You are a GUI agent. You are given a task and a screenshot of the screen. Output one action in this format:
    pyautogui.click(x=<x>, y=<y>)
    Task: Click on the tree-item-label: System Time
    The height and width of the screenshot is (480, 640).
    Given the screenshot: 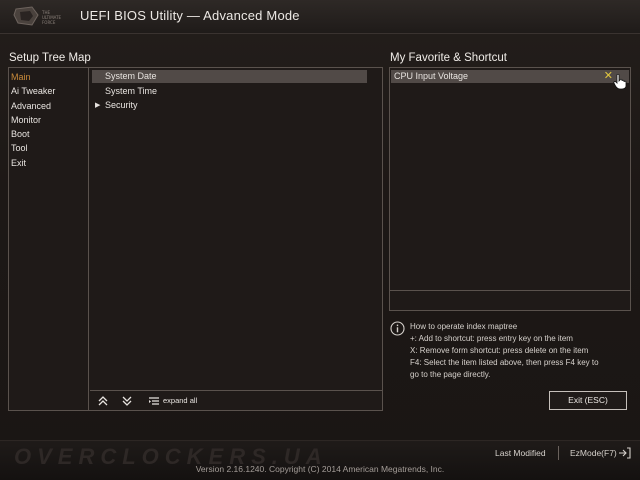 What is the action you would take?
    pyautogui.click(x=131, y=91)
    